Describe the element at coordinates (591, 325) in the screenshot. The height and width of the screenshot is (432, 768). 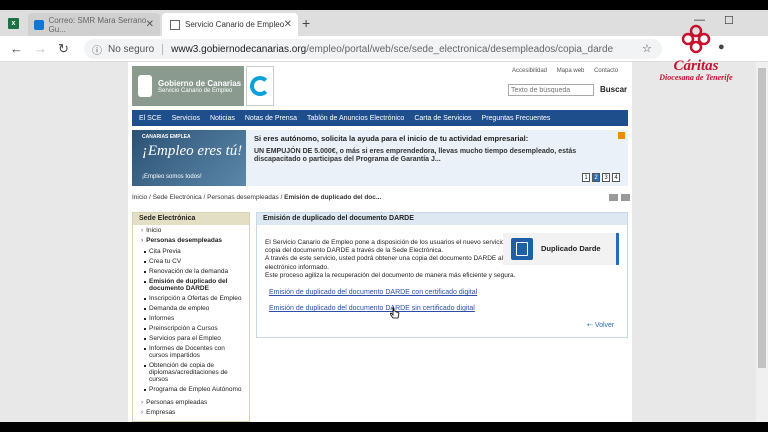
I see `back-arrow-icon: ⇠` at that location.